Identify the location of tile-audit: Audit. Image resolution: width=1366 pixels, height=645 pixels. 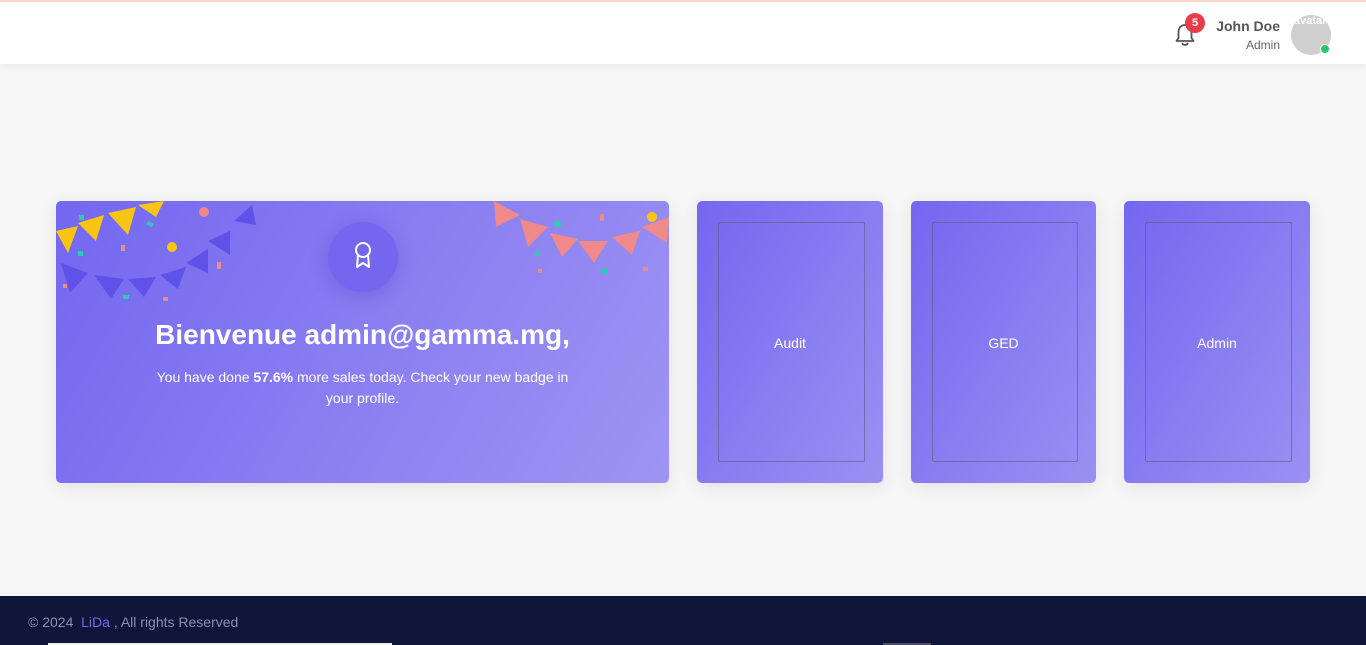
(790, 342).